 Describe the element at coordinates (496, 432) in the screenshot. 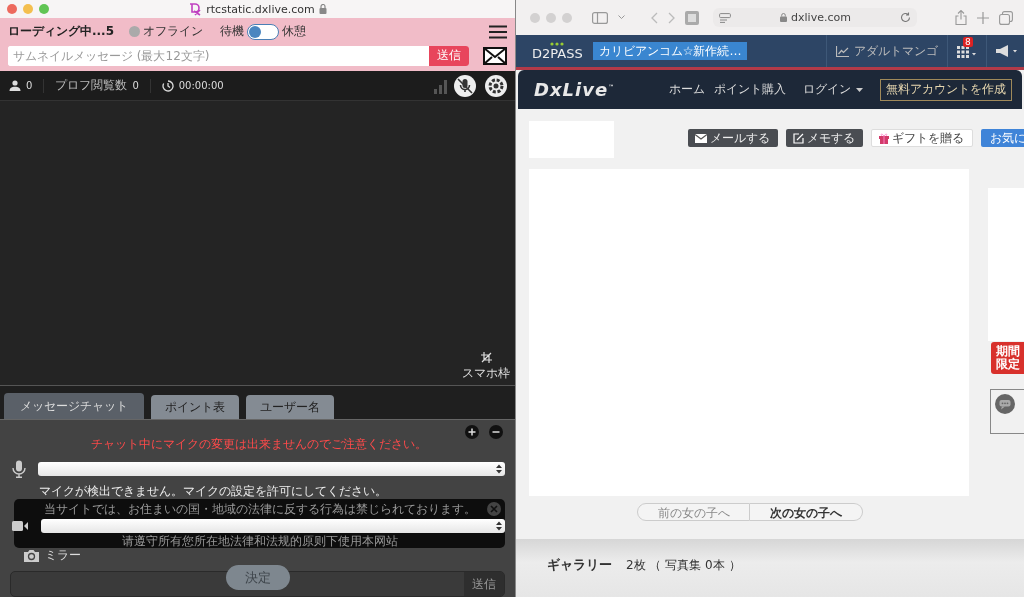

I see `minus-icon` at that location.